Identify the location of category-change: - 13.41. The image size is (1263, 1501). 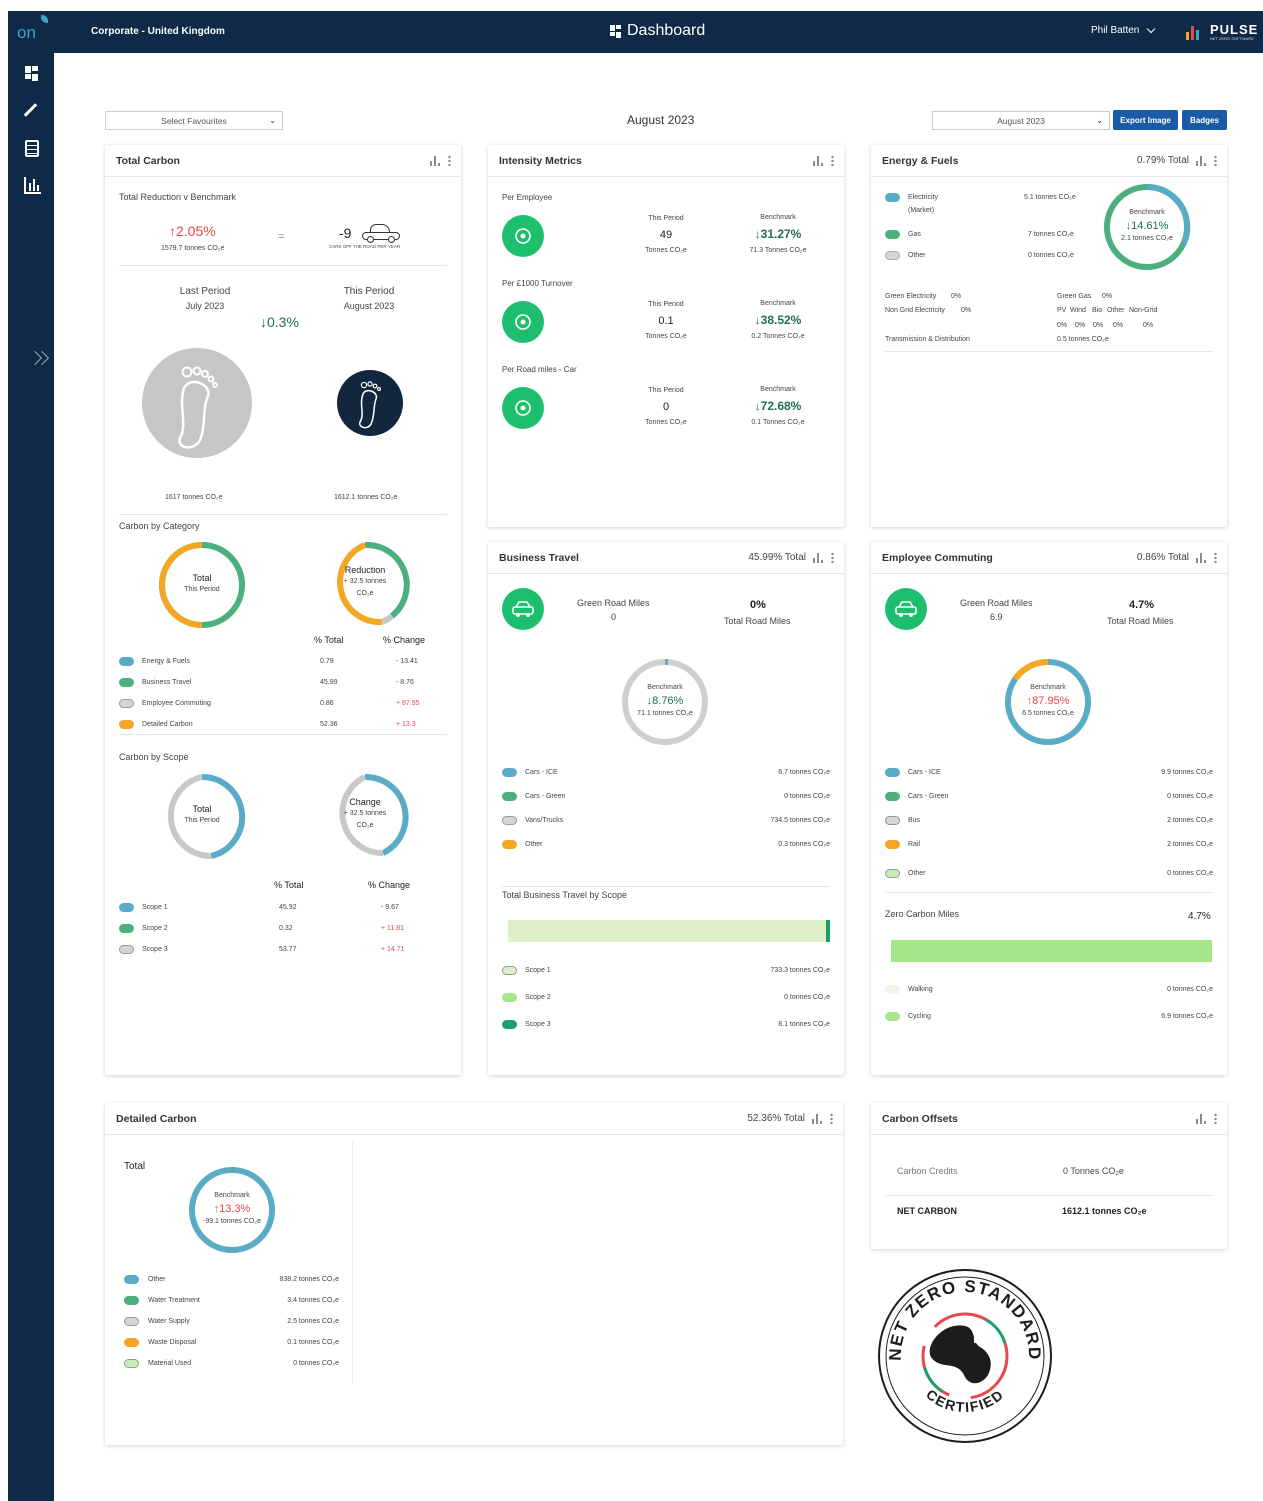
(407, 661).